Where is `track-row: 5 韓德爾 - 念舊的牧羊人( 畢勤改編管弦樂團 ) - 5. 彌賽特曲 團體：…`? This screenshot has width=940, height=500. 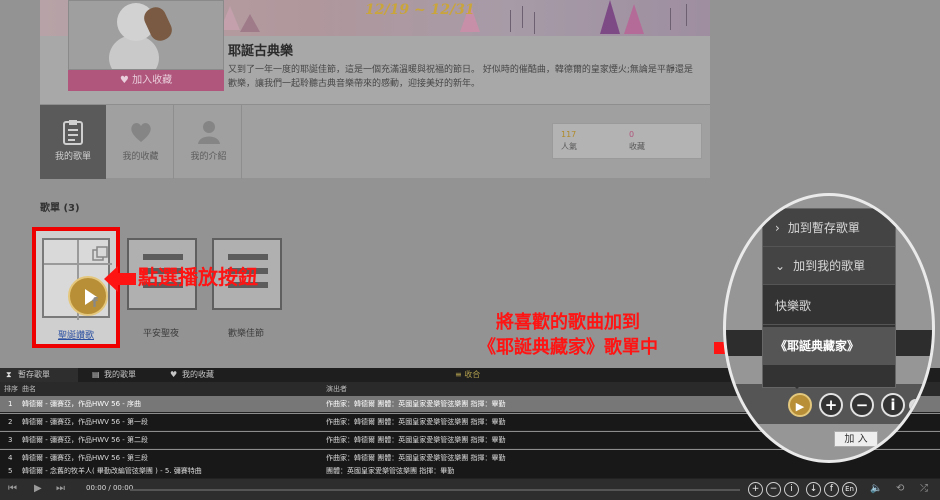
track-row: 5 韓德爾 - 念舊的牧羊人( 畢勤改編管弦樂團 ) - 5. 彌賽特曲 團體：… is located at coordinates (470, 471).